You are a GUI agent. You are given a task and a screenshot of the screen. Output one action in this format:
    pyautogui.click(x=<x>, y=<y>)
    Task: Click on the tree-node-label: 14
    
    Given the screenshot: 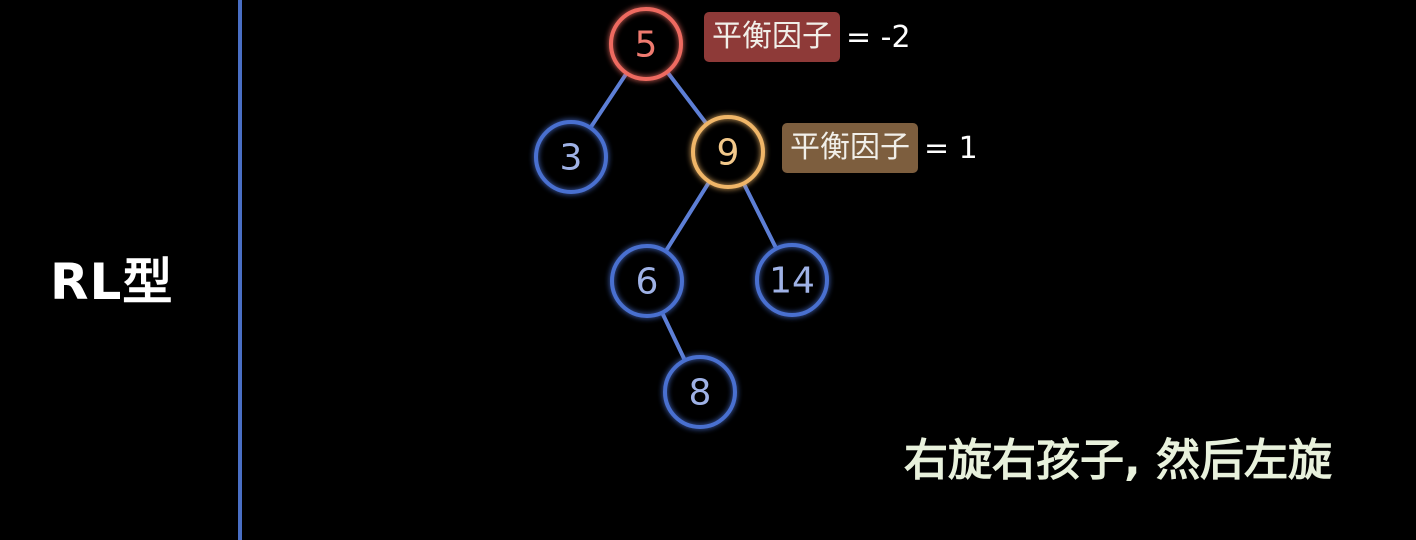 What is the action you would take?
    pyautogui.click(x=792, y=281)
    